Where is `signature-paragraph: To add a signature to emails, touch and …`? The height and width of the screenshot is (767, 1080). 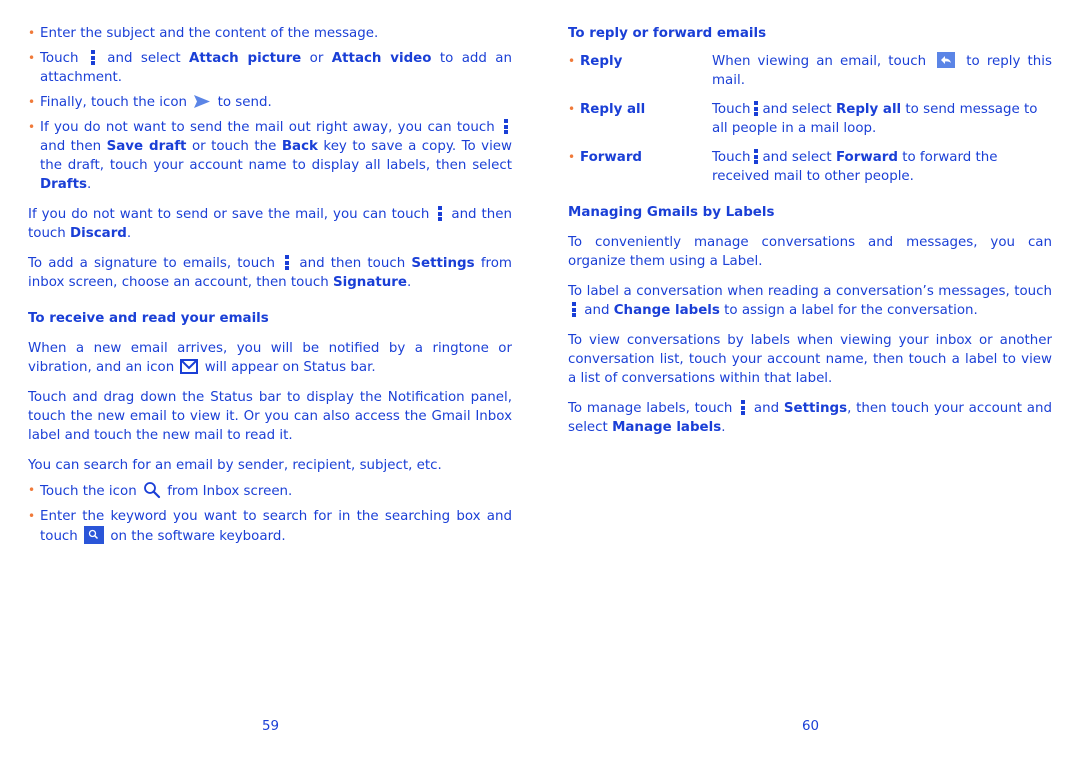
signature-paragraph: To add a signature to emails, touch and … is located at coordinates (270, 273).